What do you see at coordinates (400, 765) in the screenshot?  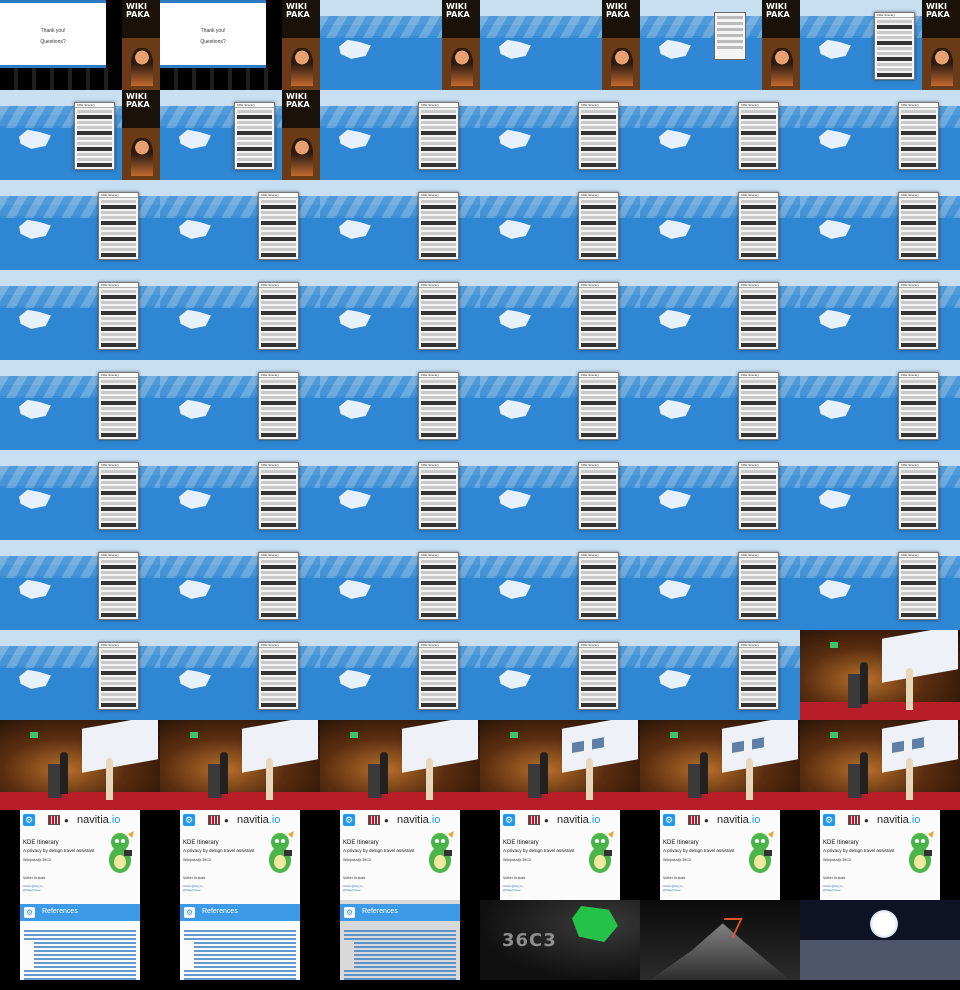 I see `video-thumbnail-stage` at bounding box center [400, 765].